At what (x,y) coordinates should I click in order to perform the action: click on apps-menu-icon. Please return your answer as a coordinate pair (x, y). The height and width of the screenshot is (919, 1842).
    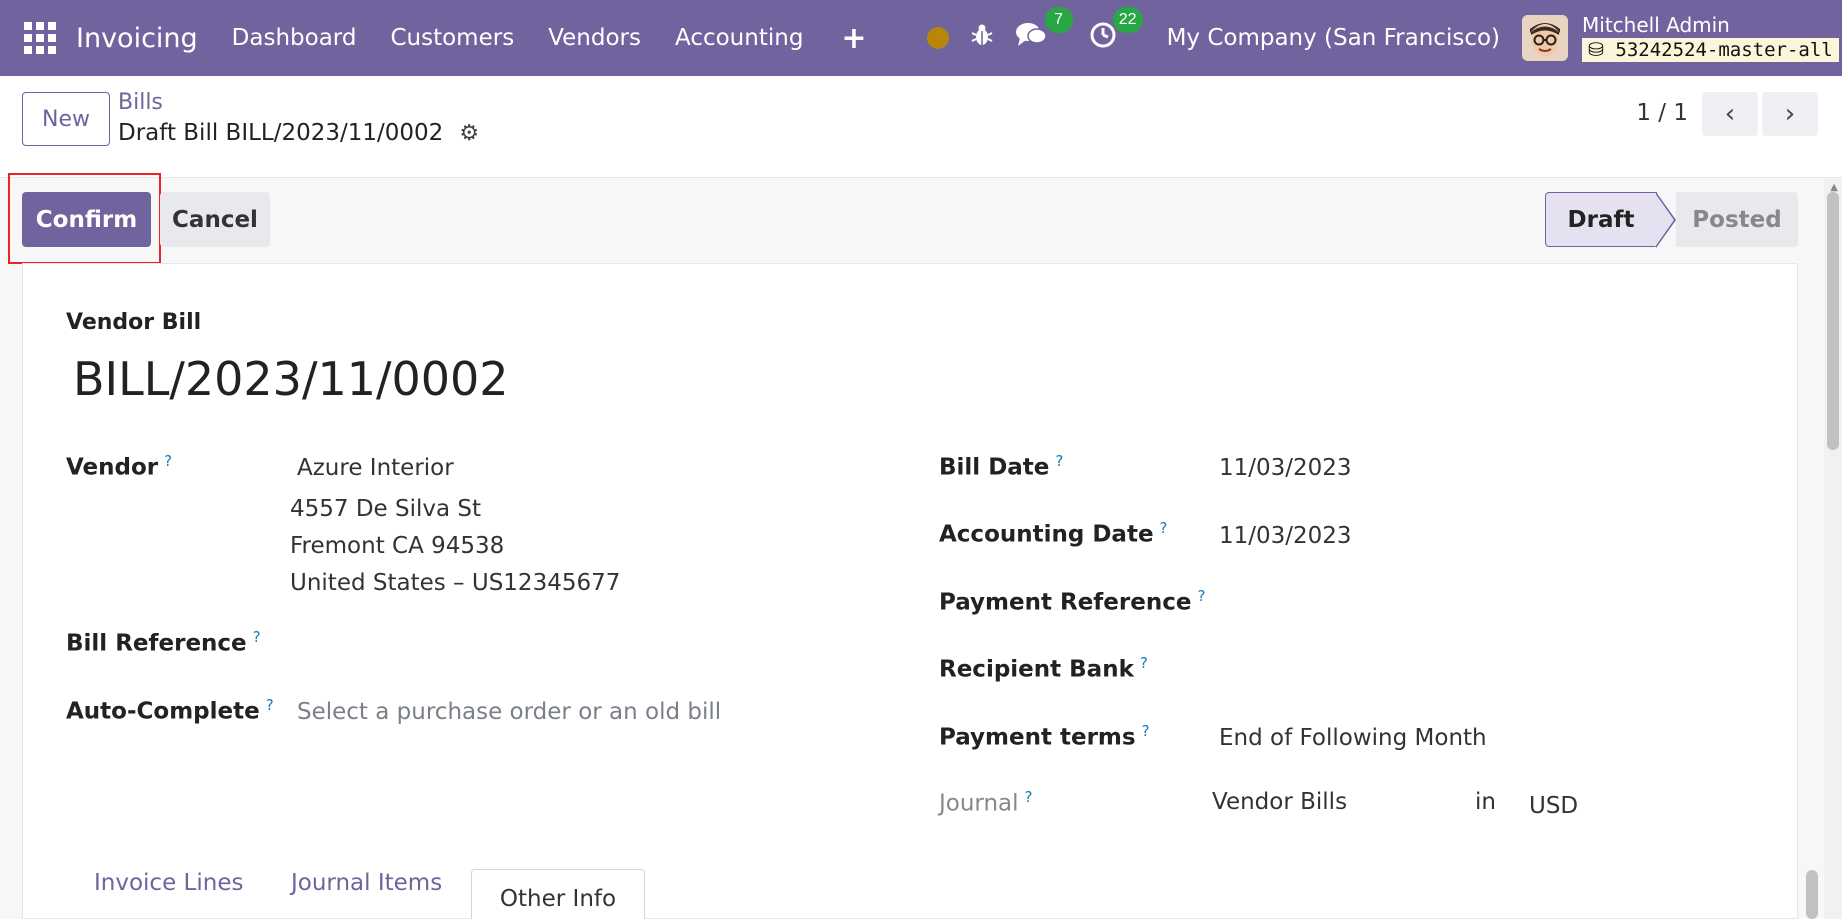
    Looking at the image, I should click on (40, 38).